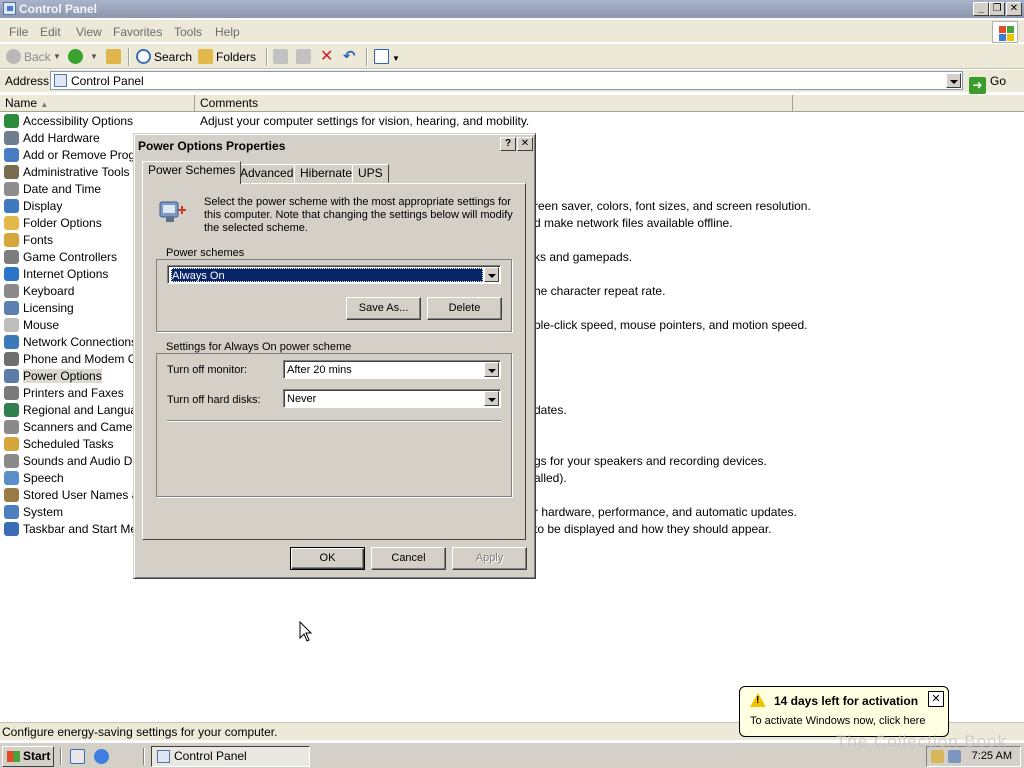 Image resolution: width=1024 pixels, height=768 pixels. Describe the element at coordinates (387, 57) in the screenshot. I see `views-button: ▼` at that location.